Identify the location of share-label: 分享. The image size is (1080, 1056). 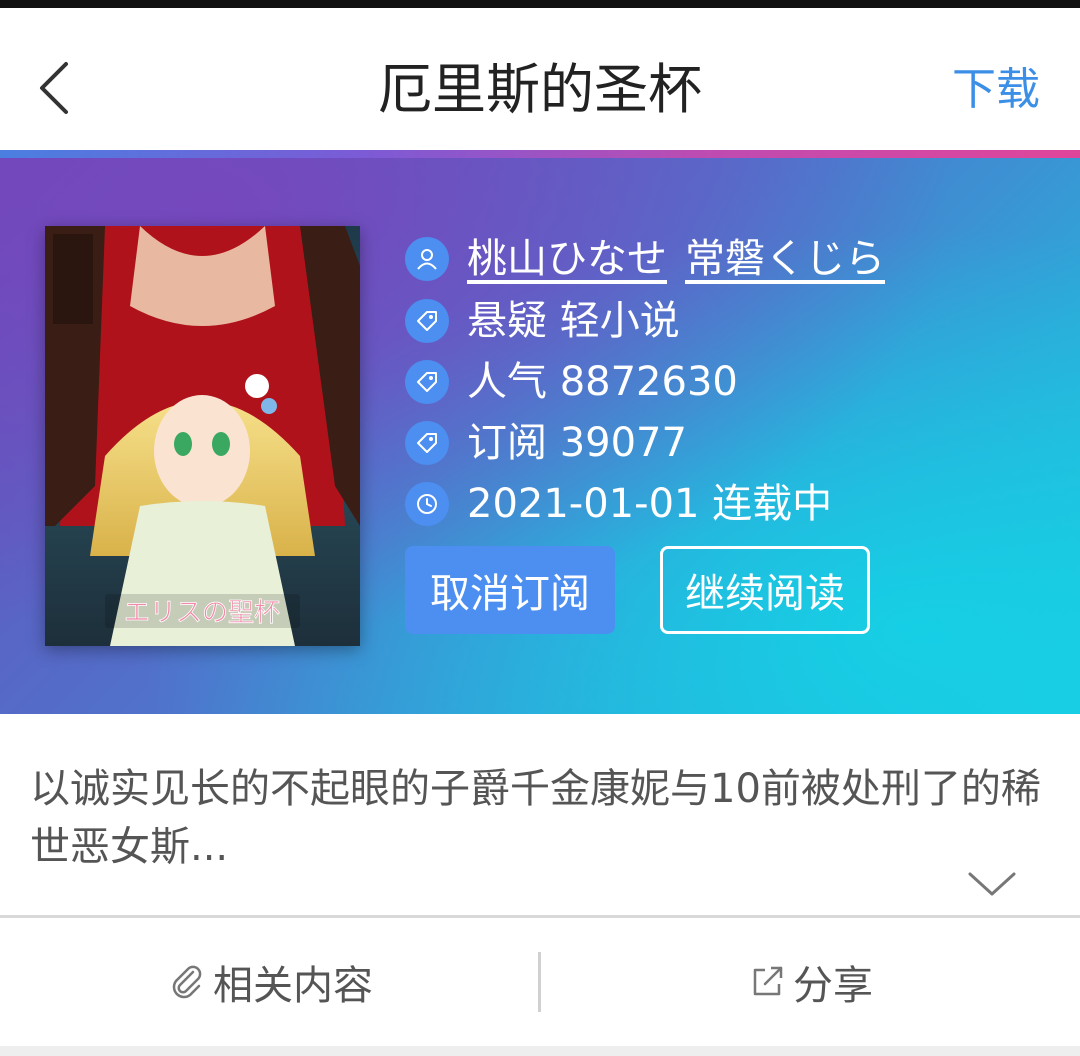
(833, 986).